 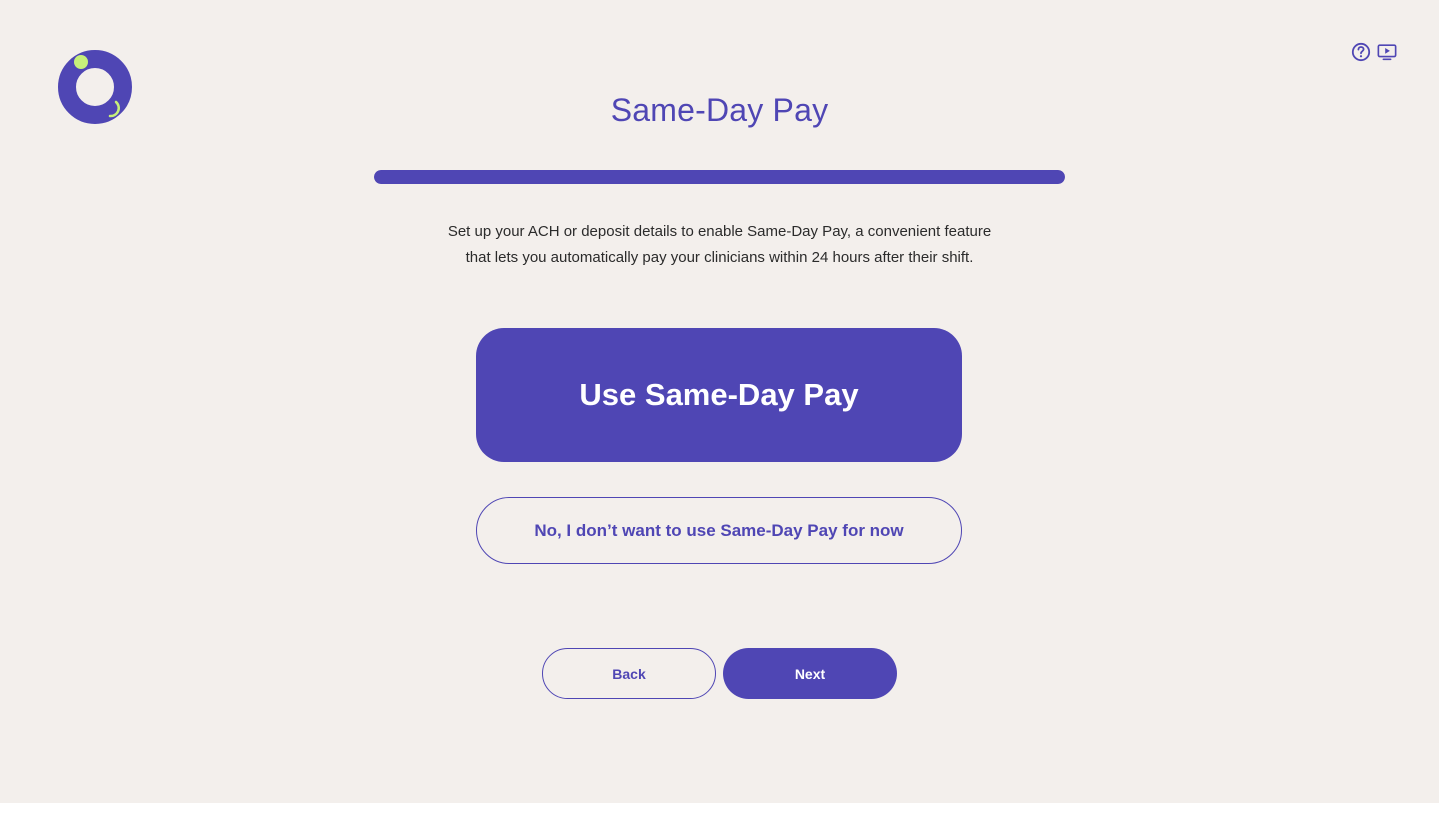 What do you see at coordinates (1387, 52) in the screenshot?
I see `play-screen-icon` at bounding box center [1387, 52].